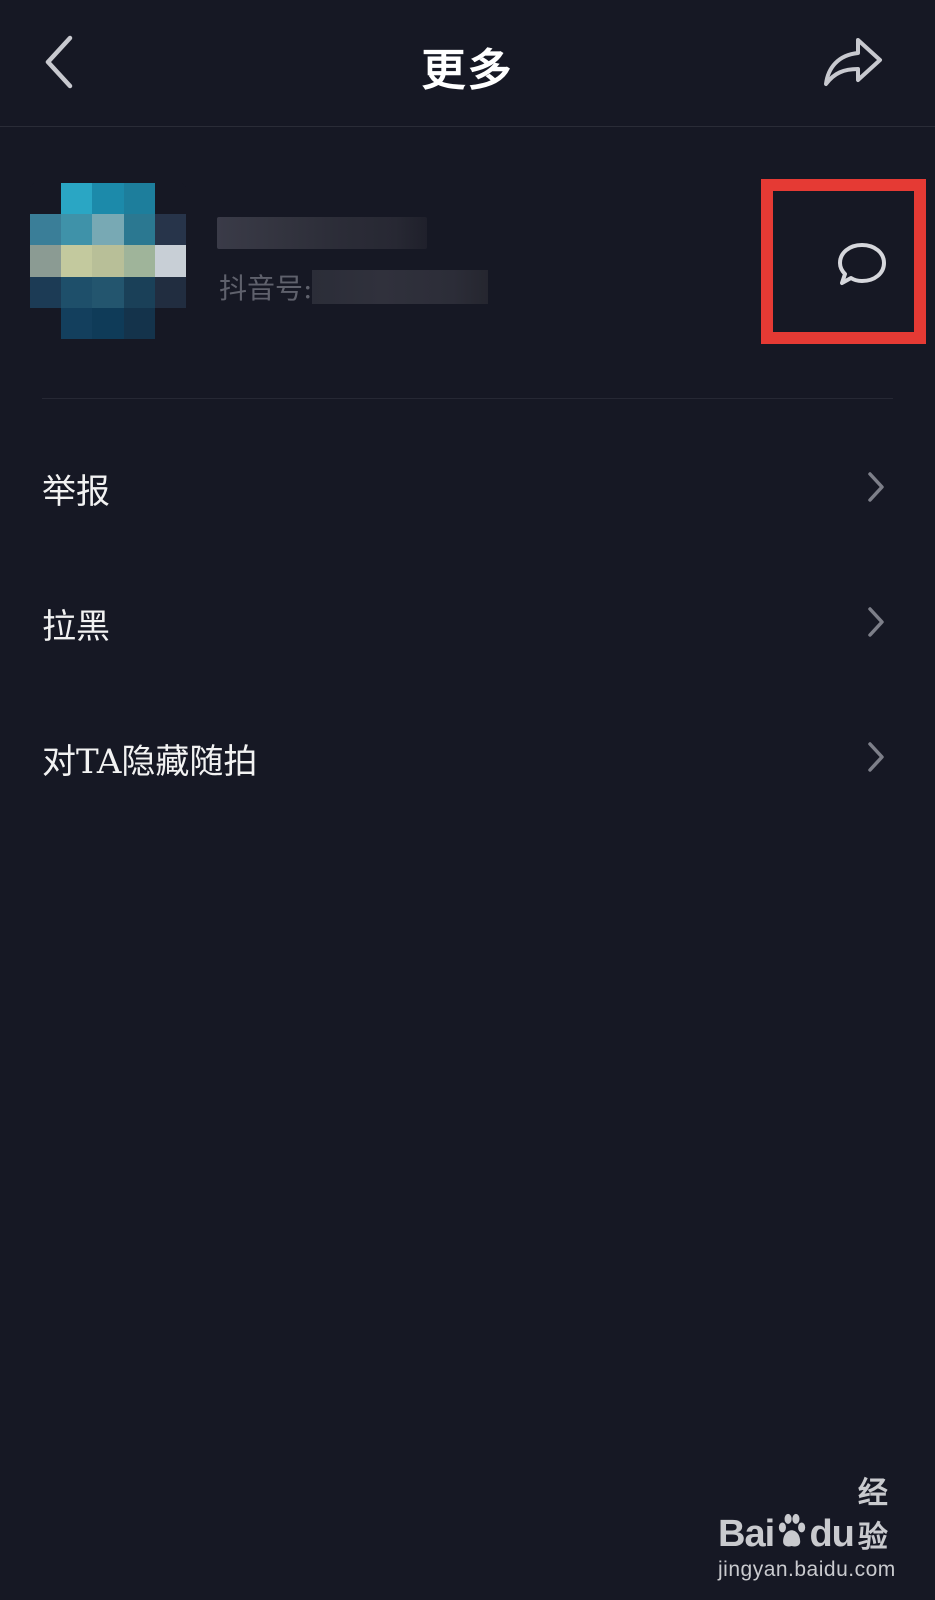  I want to click on baidu-jingyan-watermark: Bai du 经验 jingyan.baidu.com, so click(803, 1531).